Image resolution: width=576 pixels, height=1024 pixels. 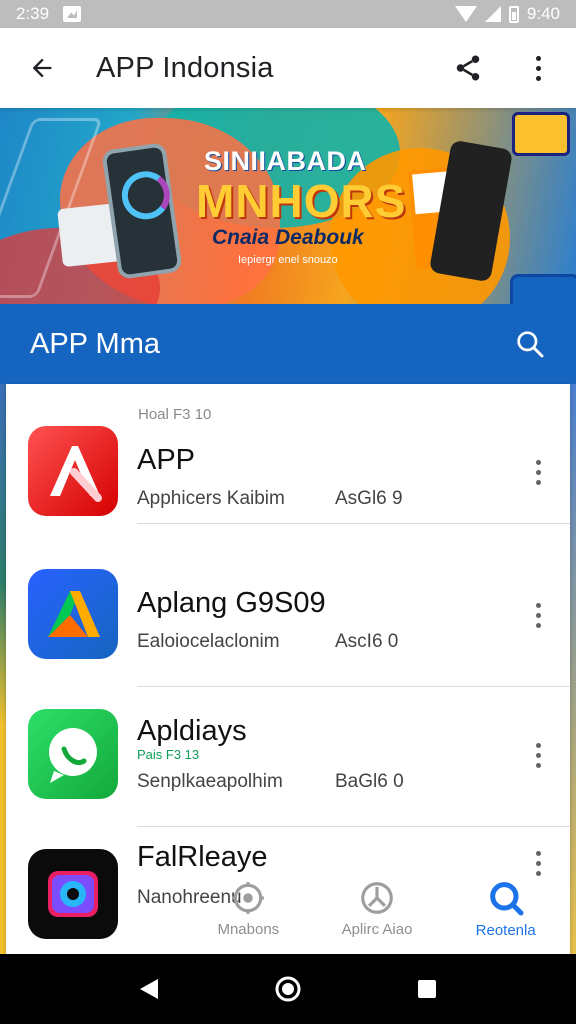 I want to click on battery-icon, so click(x=513, y=14).